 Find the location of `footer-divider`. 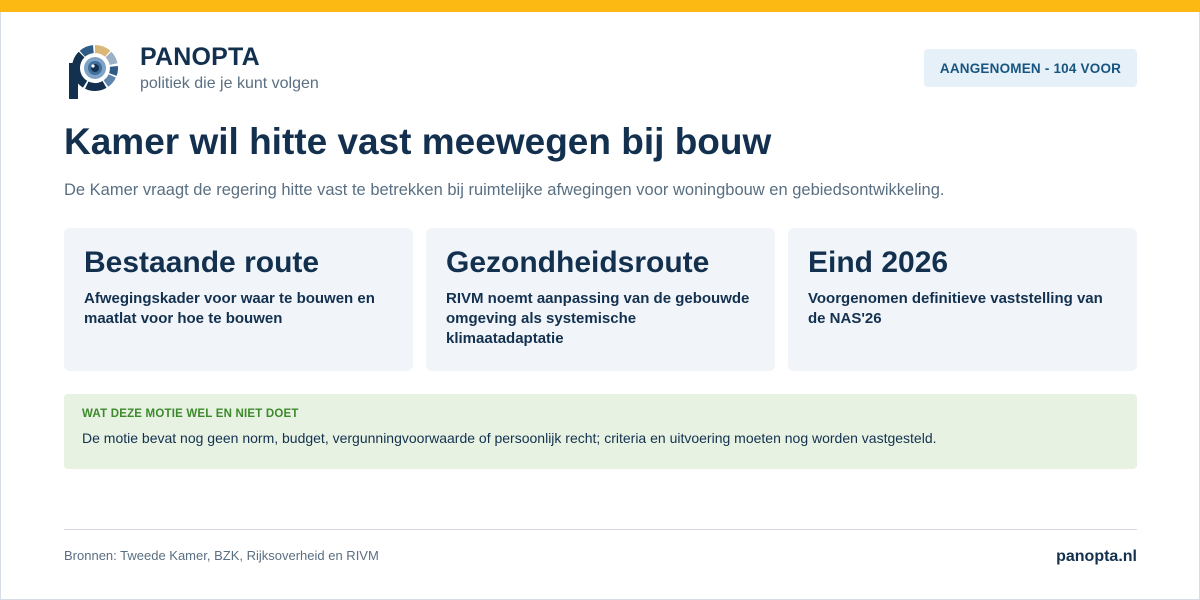

footer-divider is located at coordinates (600, 529).